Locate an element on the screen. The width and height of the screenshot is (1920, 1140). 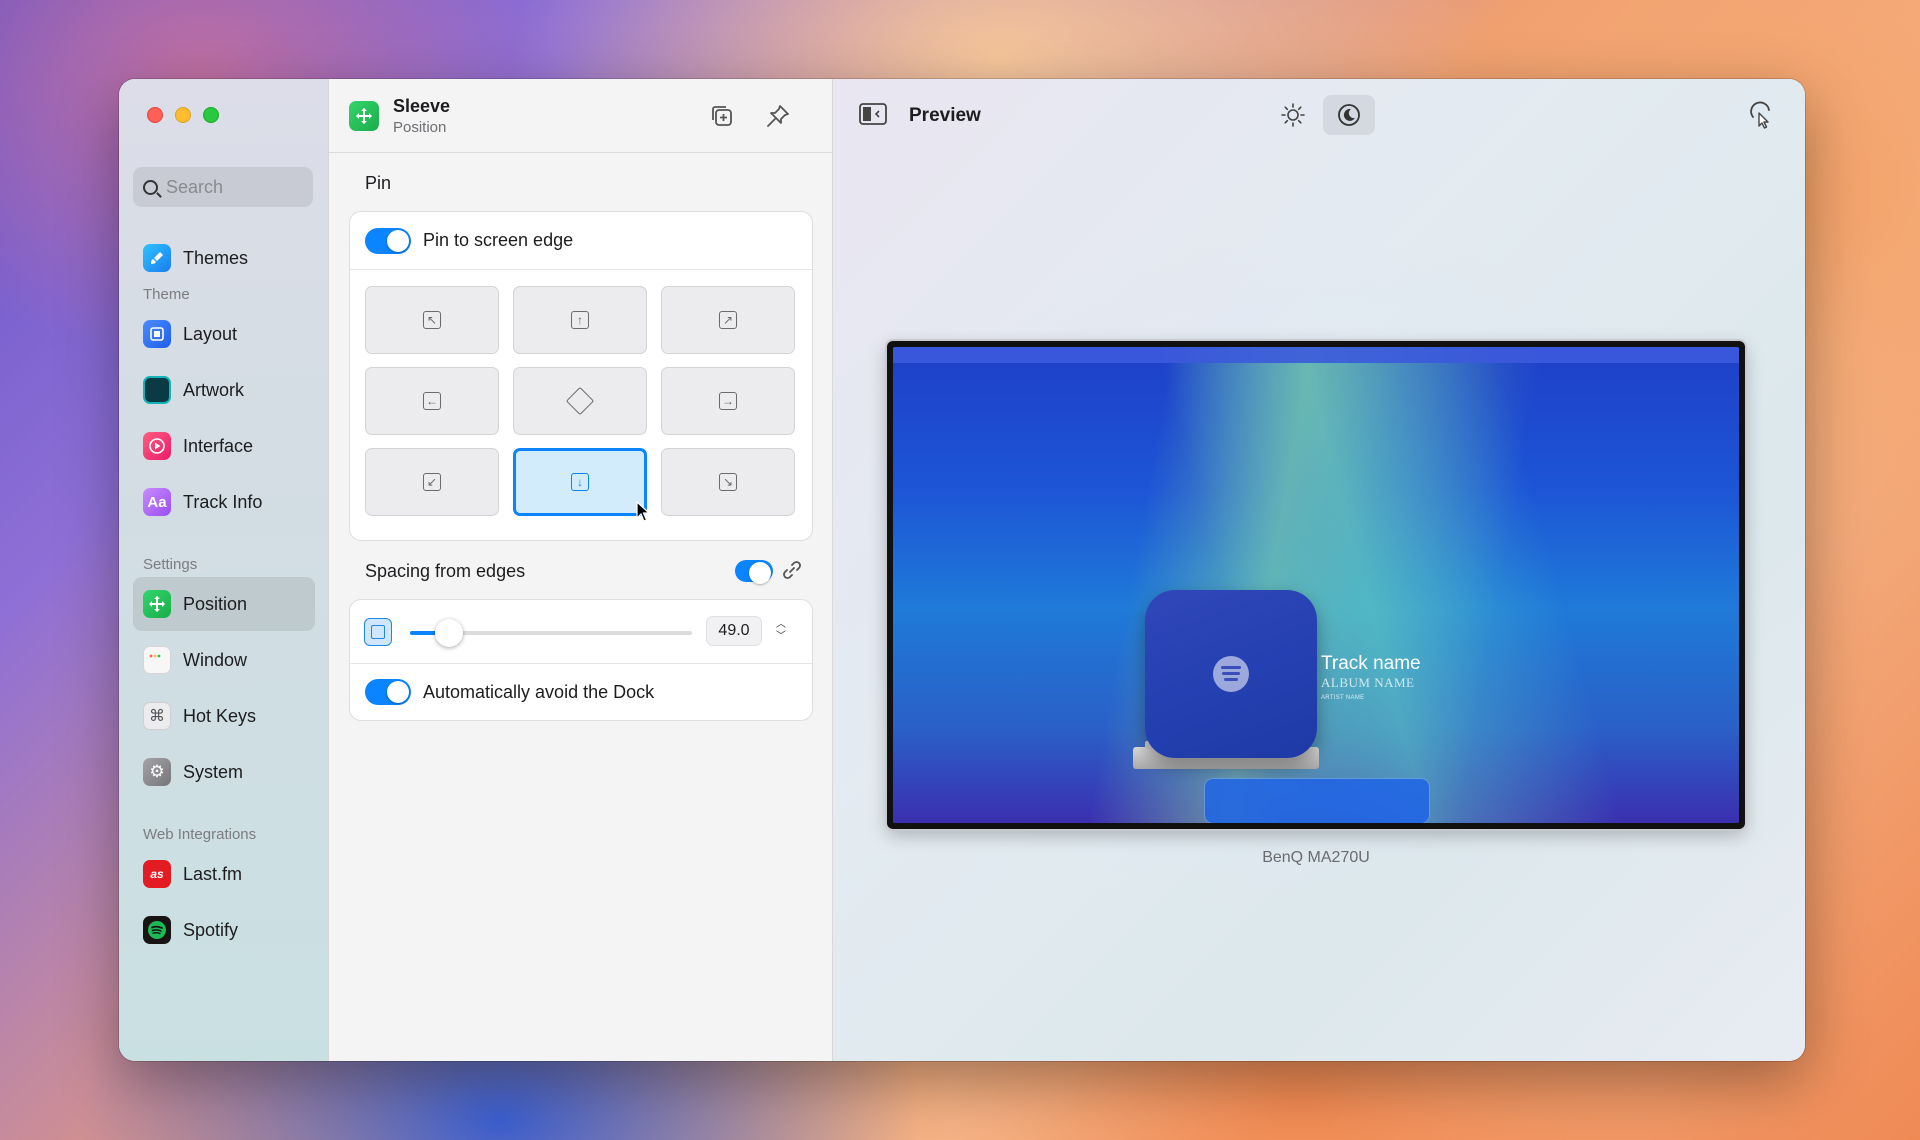
sidebar-item-spotify: Spotify is located at coordinates (224, 930).